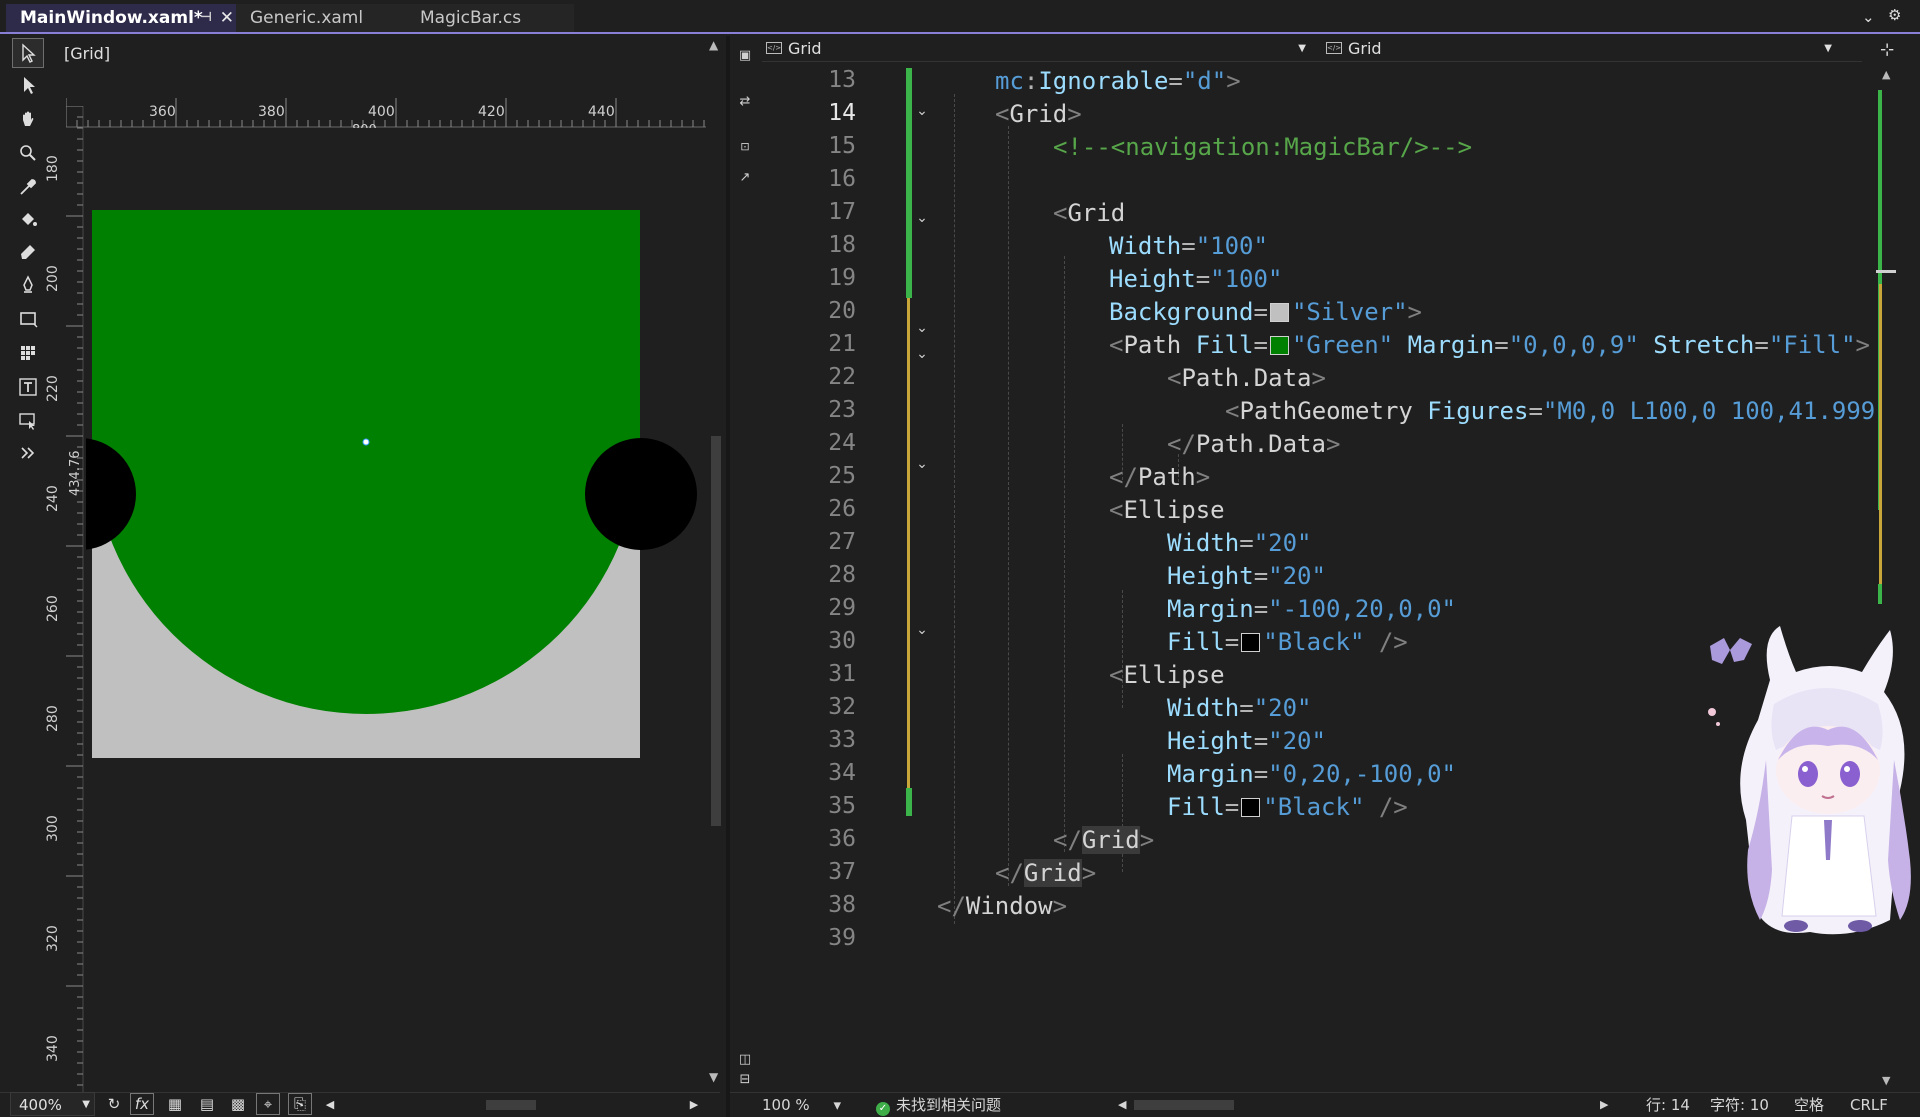 This screenshot has width=1920, height=1117. I want to click on snap-snaplines-icon: ⌖, so click(268, 1104).